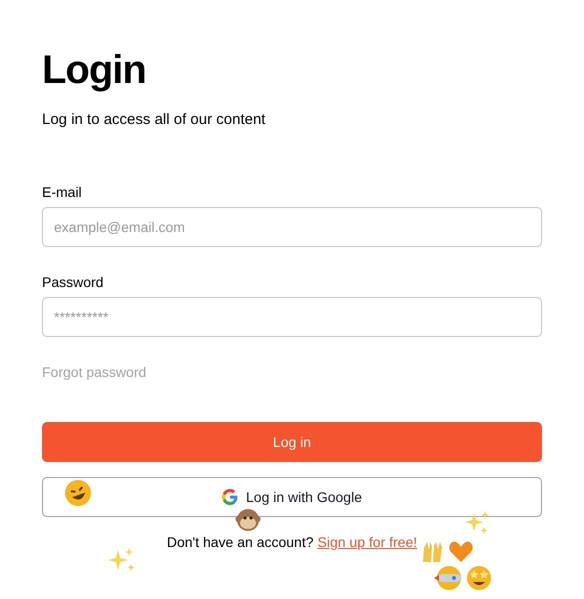  I want to click on signup-link: Sign up for free!, so click(368, 542).